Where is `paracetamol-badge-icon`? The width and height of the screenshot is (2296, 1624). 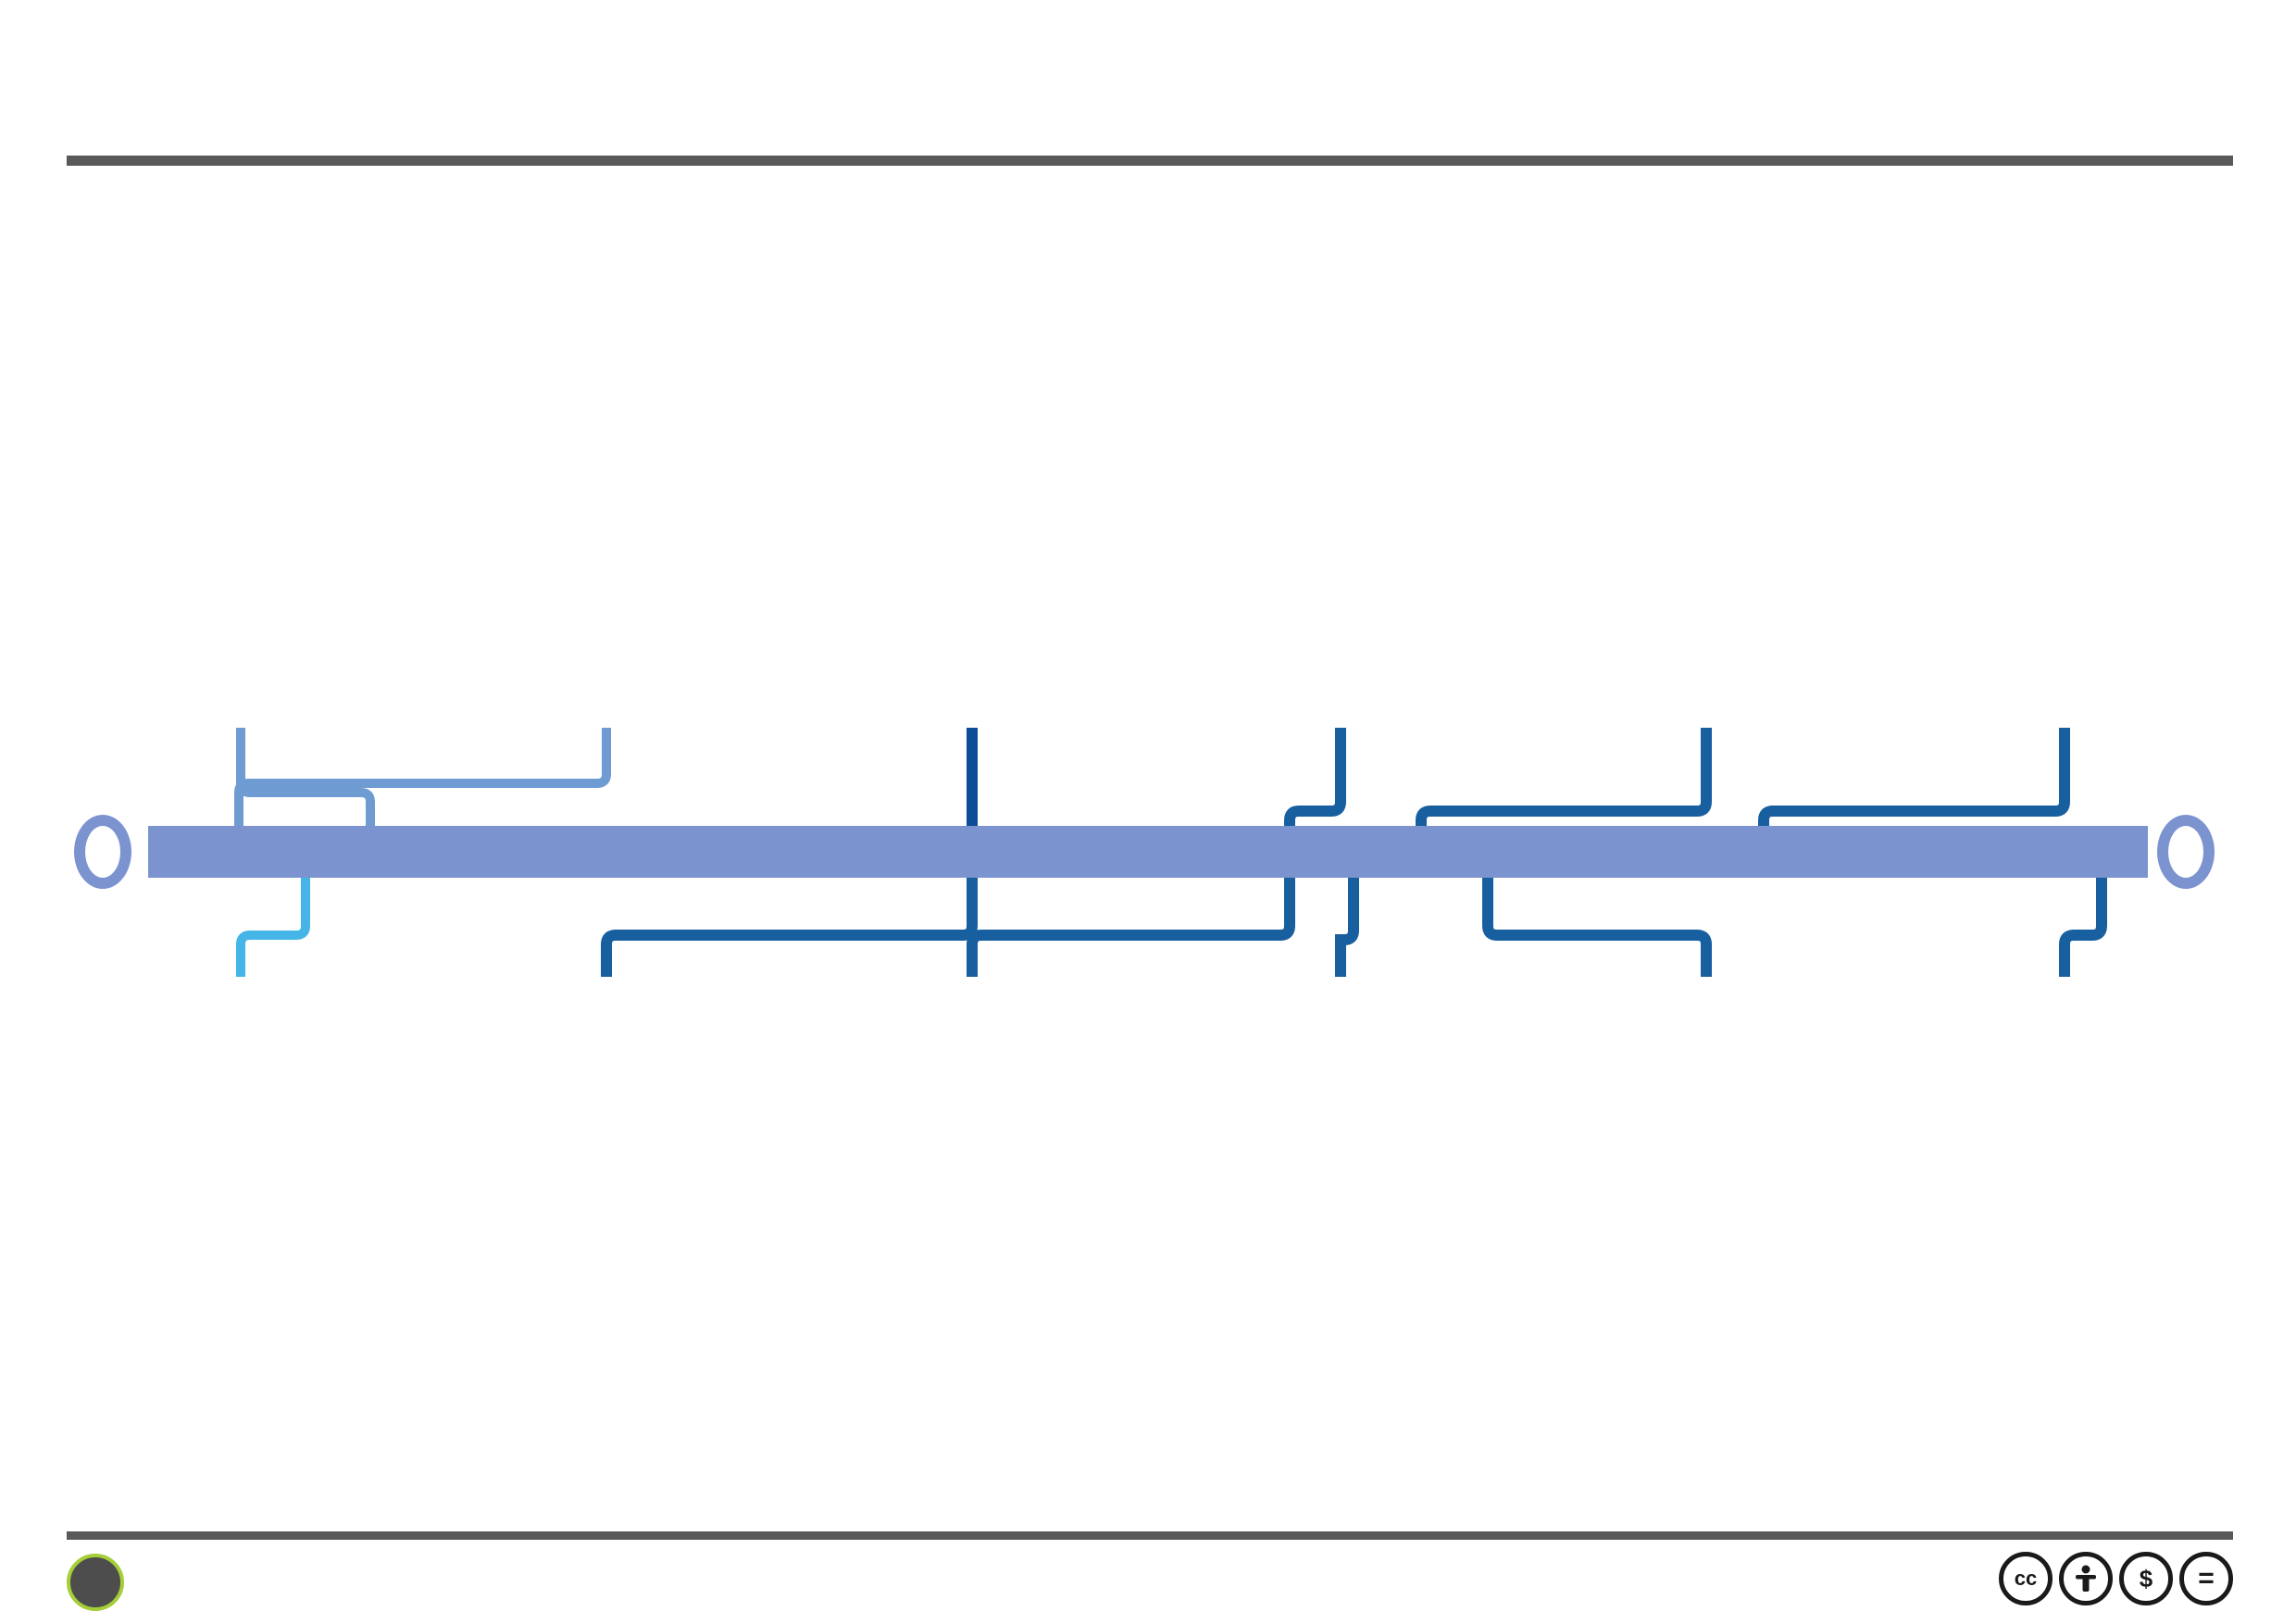
paracetamol-badge-icon is located at coordinates (256, 202).